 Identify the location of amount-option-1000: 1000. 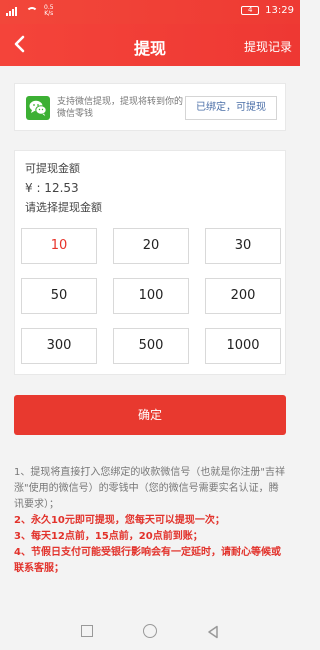
(243, 346).